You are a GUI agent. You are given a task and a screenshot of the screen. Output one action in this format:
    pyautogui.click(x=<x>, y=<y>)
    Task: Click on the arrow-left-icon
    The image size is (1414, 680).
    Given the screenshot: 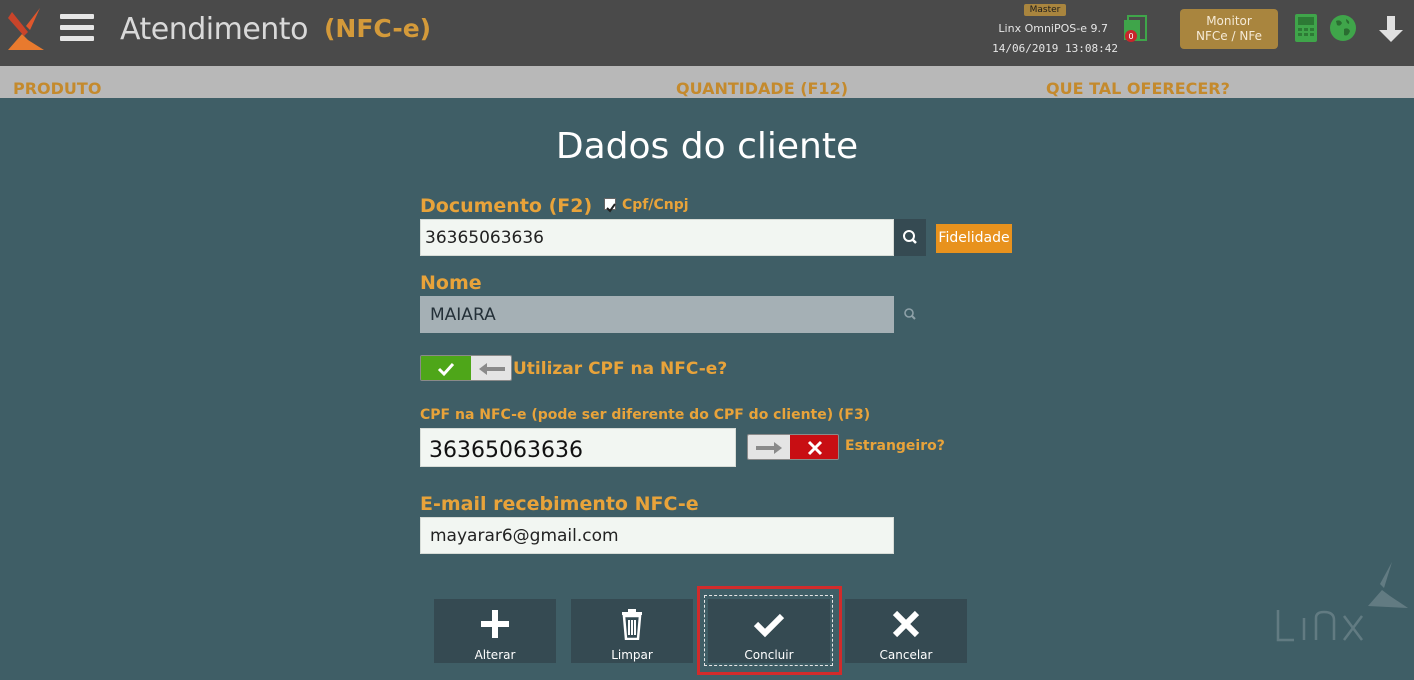 What is the action you would take?
    pyautogui.click(x=492, y=369)
    